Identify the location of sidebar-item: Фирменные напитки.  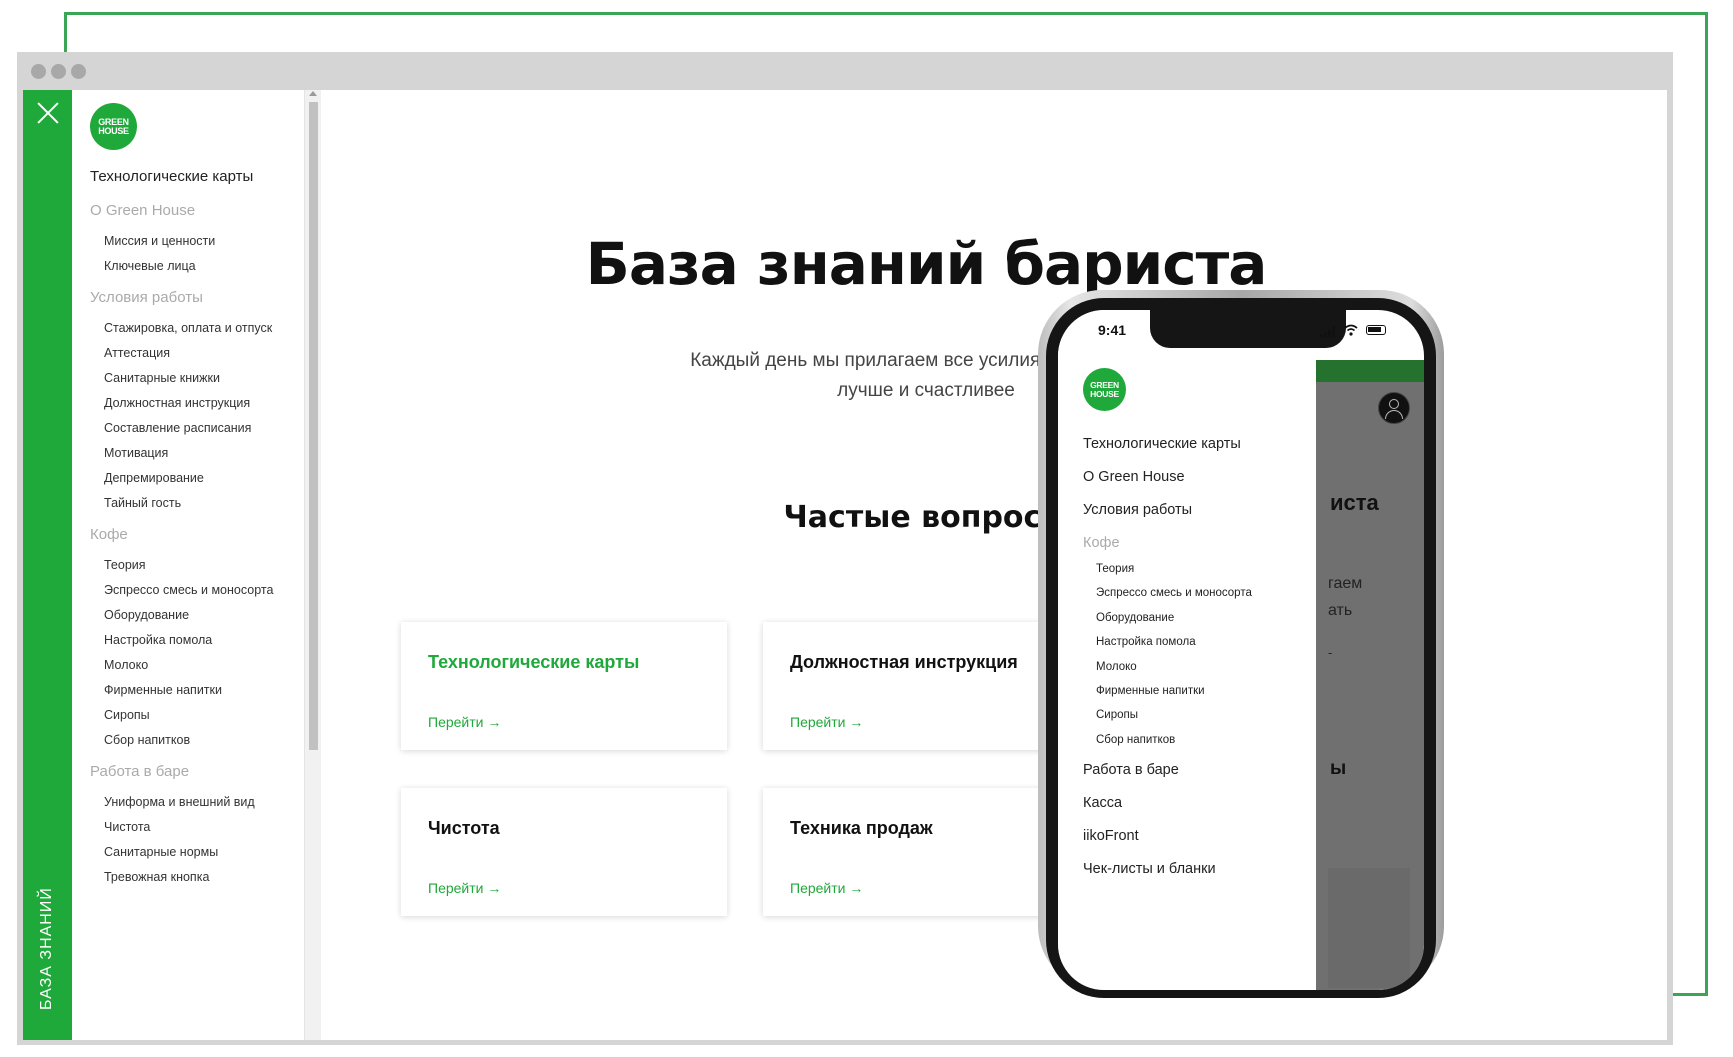
(196, 690).